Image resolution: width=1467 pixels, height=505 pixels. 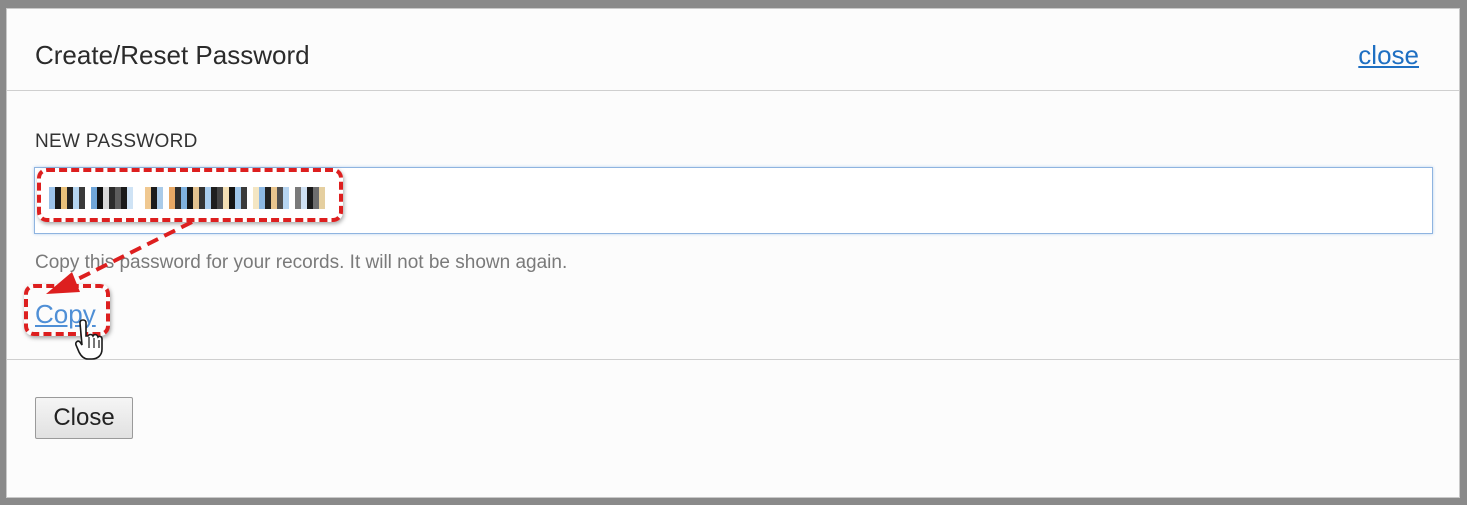 I want to click on new-password-label: NEW PASSWORD, so click(x=116, y=141).